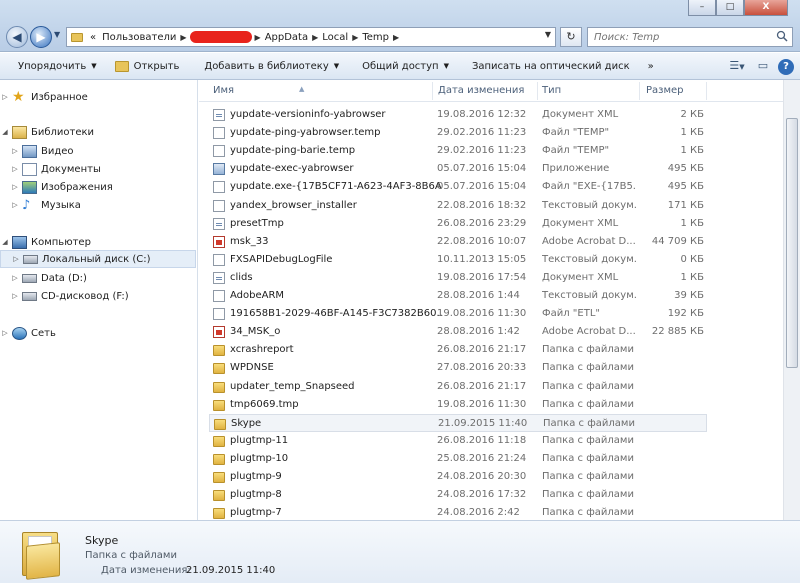 The image size is (800, 583). I want to click on file-row: plugtmp-9 24.08.2016 20:30 Папка с файлами, so click(458, 477).